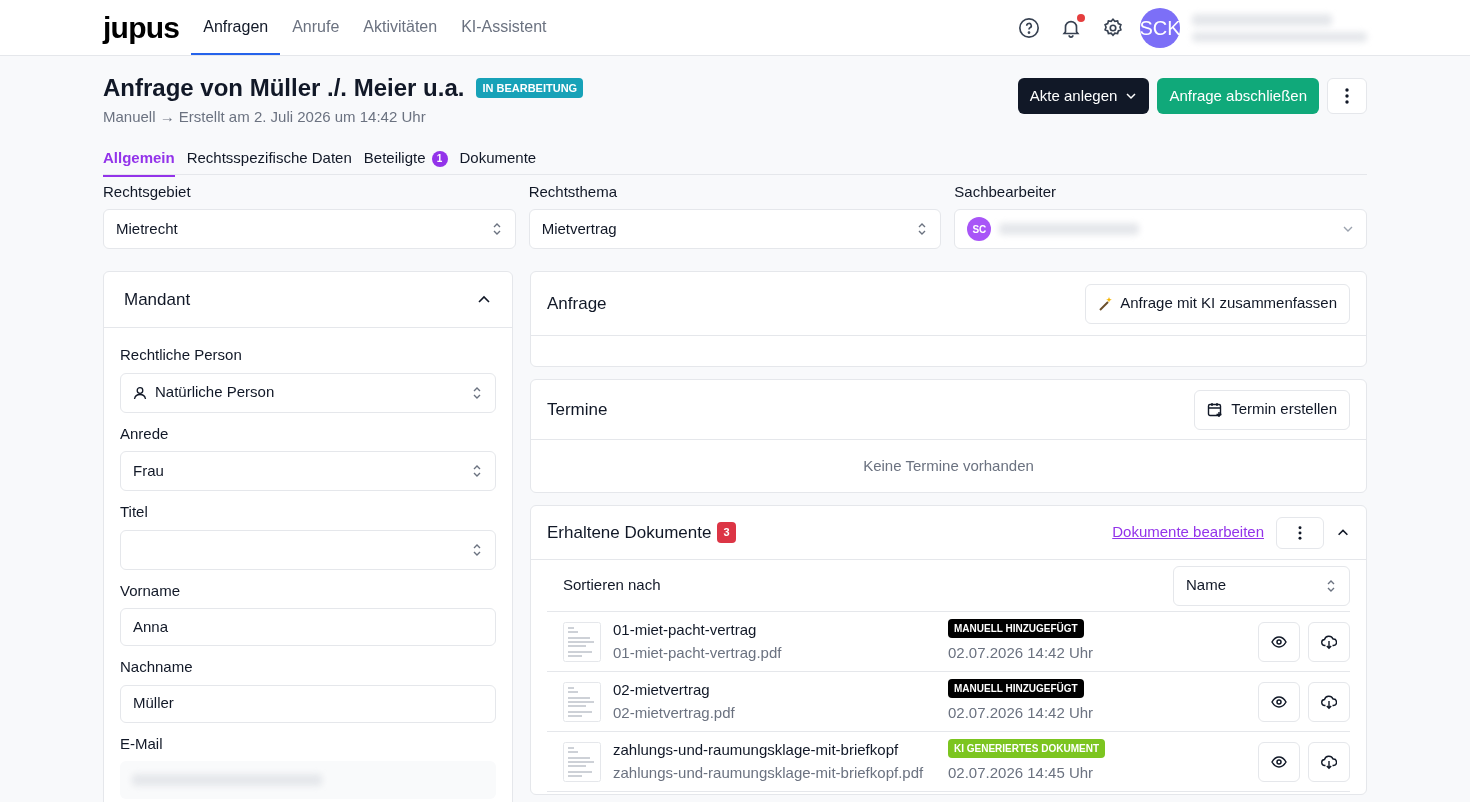 The height and width of the screenshot is (802, 1470). Describe the element at coordinates (157, 299) in the screenshot. I see `card-title: Mandant` at that location.